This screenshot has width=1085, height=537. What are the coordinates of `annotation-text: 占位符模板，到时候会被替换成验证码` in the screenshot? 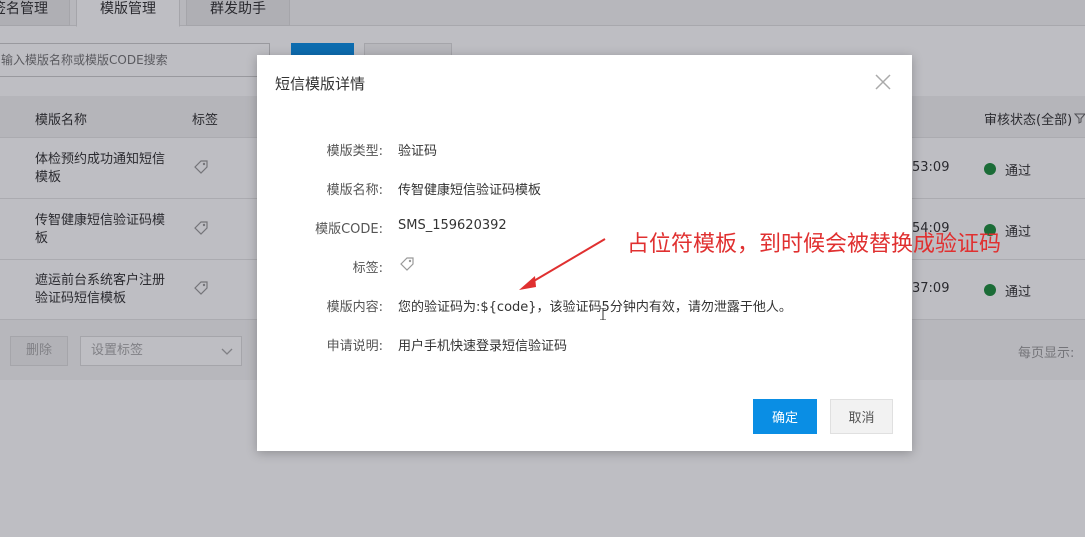 It's located at (814, 244).